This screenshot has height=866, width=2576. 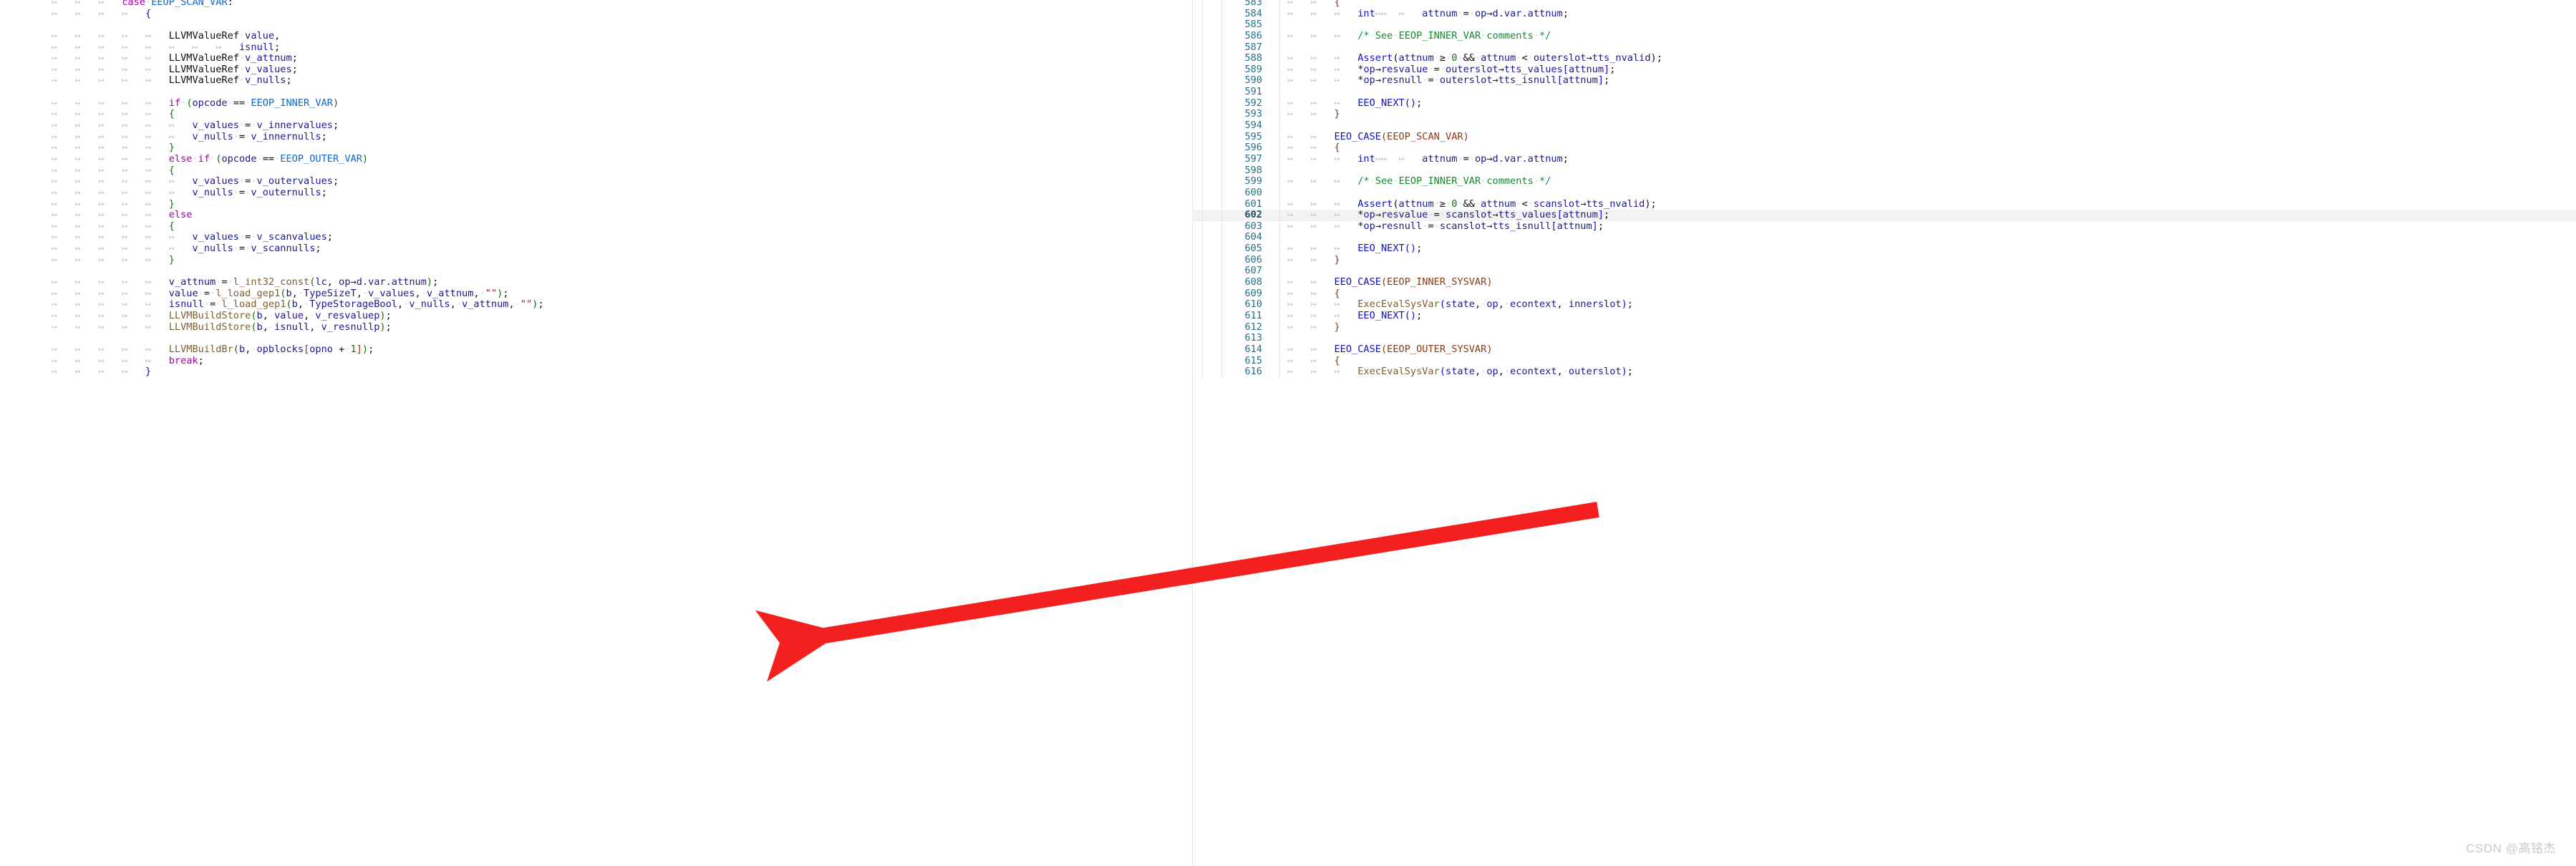 What do you see at coordinates (272, 361) in the screenshot?
I see `code-line: ↦ ↦ ↦ ↦ ↦ break;` at bounding box center [272, 361].